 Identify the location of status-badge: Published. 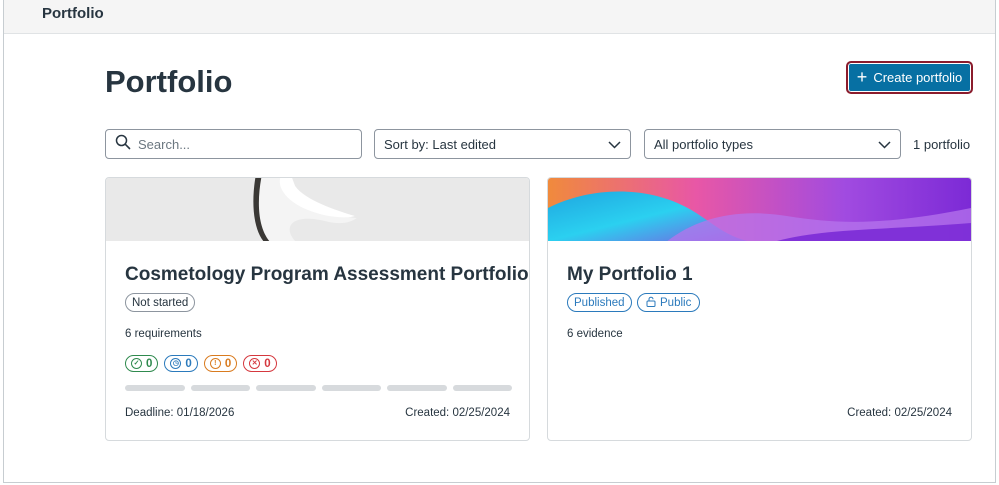
(599, 302).